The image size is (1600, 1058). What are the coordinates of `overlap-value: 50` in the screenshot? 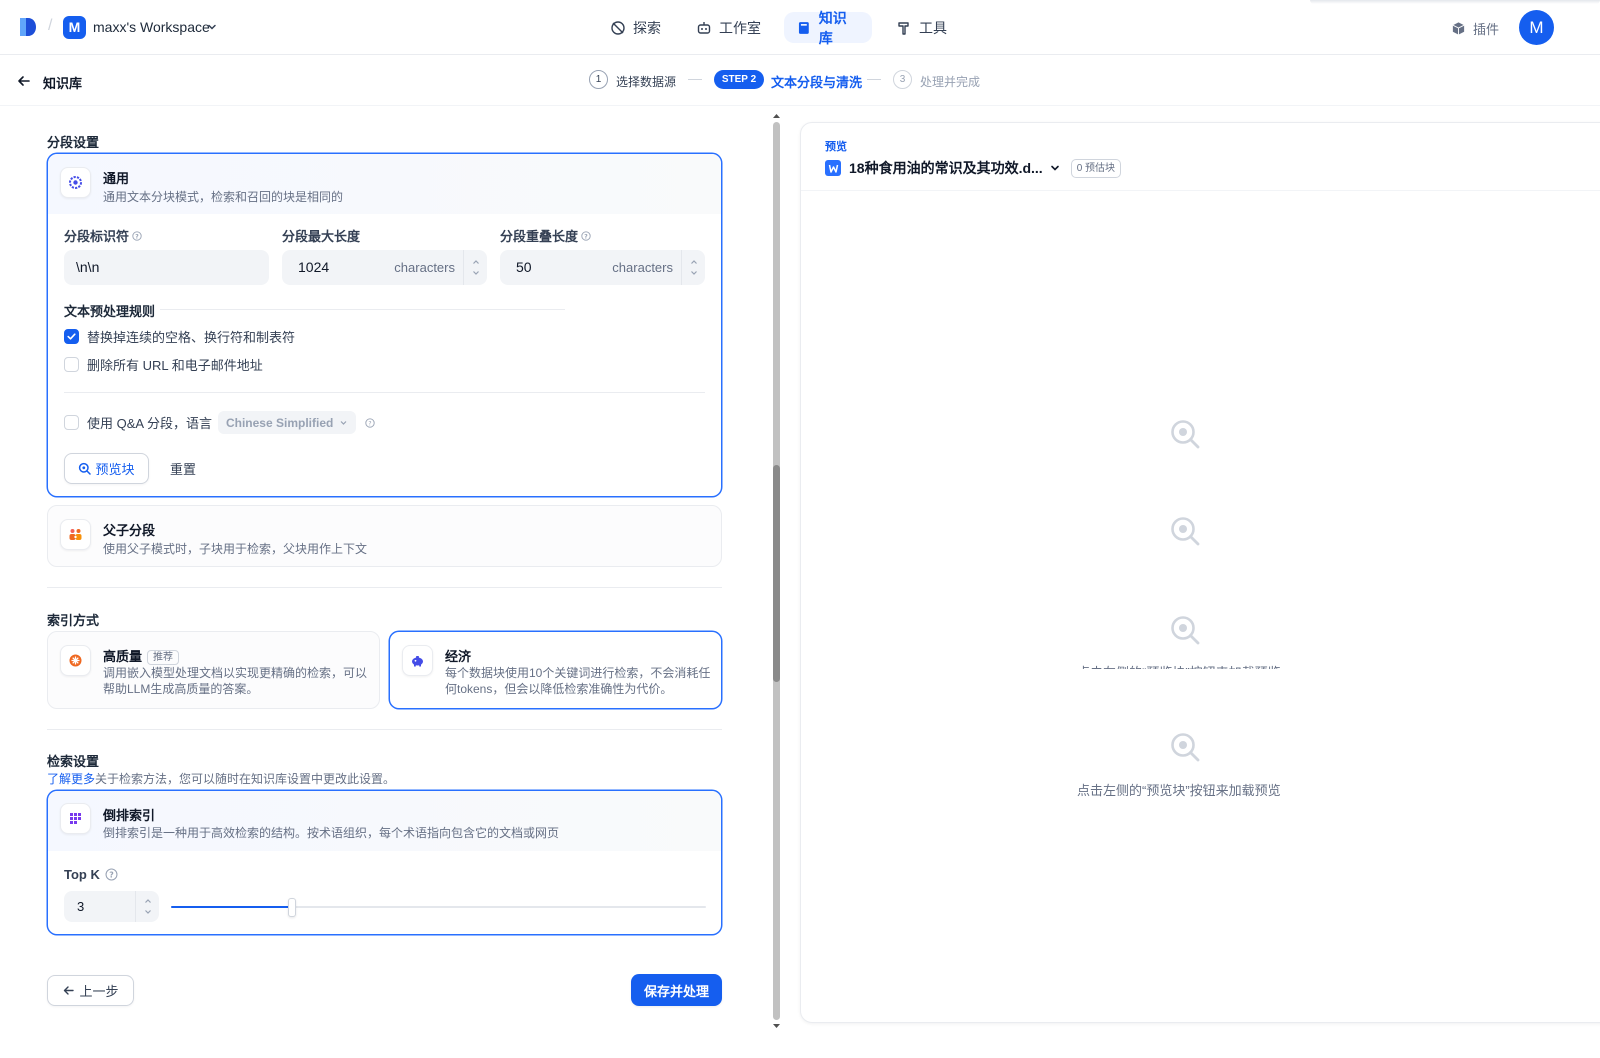 It's located at (524, 267).